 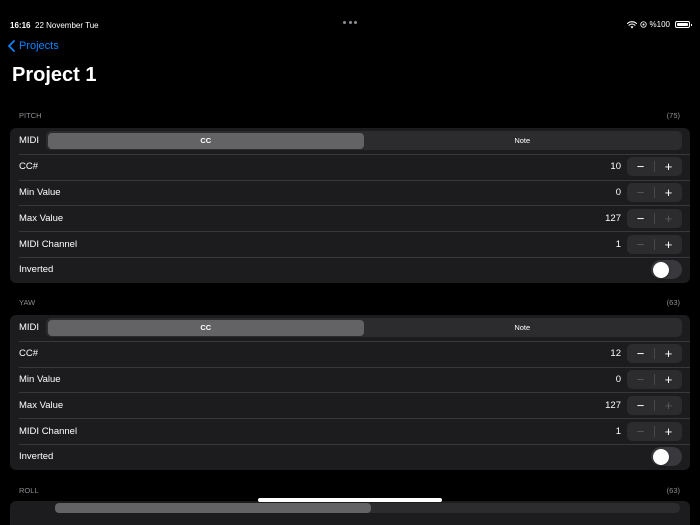 I want to click on settings-card-partial, so click(x=350, y=513).